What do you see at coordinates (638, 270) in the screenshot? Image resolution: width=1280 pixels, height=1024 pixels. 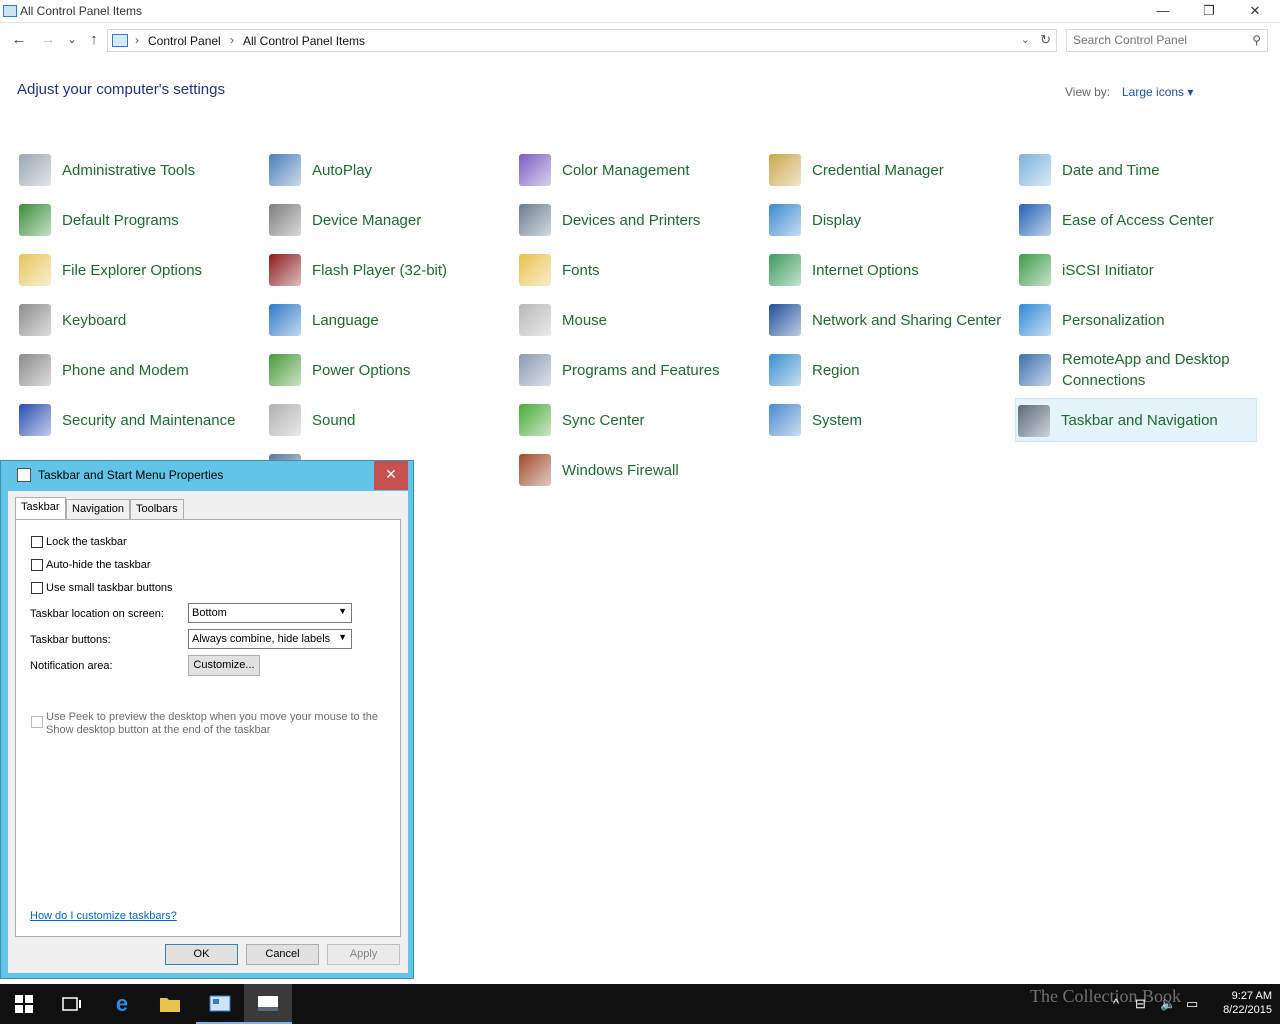 I see `item-fonts: Fonts` at bounding box center [638, 270].